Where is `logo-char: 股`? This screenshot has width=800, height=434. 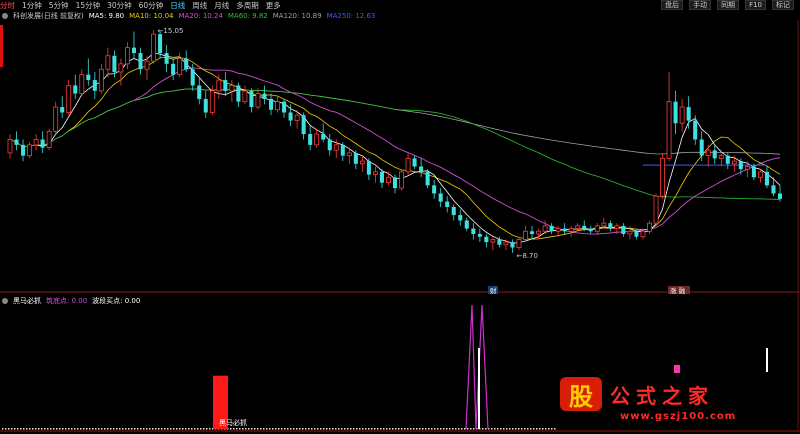
logo-char: 股 is located at coordinates (581, 394).